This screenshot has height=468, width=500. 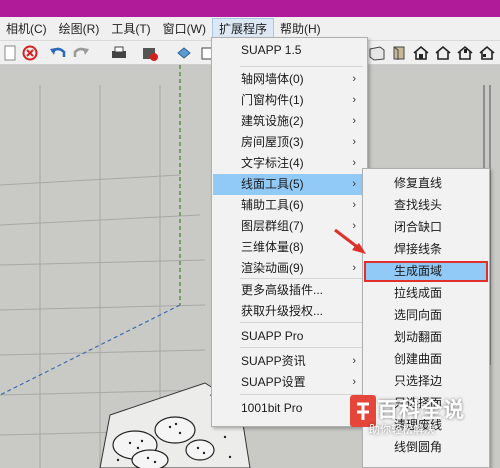 I want to click on extensions-menu-item: 1001bit Pro, so click(x=289, y=408).